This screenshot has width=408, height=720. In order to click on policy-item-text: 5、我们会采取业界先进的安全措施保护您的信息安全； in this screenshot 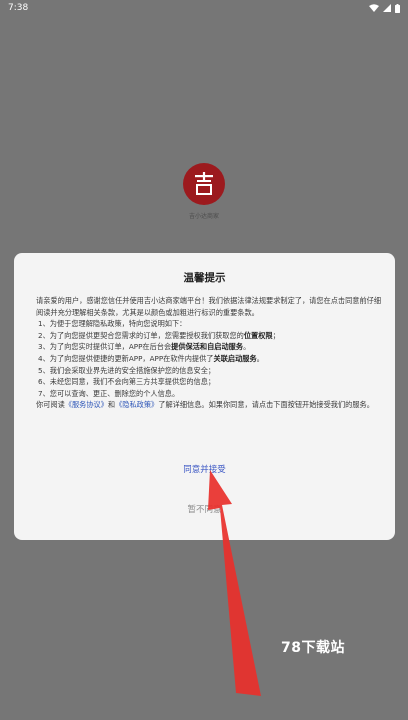, I will do `click(127, 370)`.